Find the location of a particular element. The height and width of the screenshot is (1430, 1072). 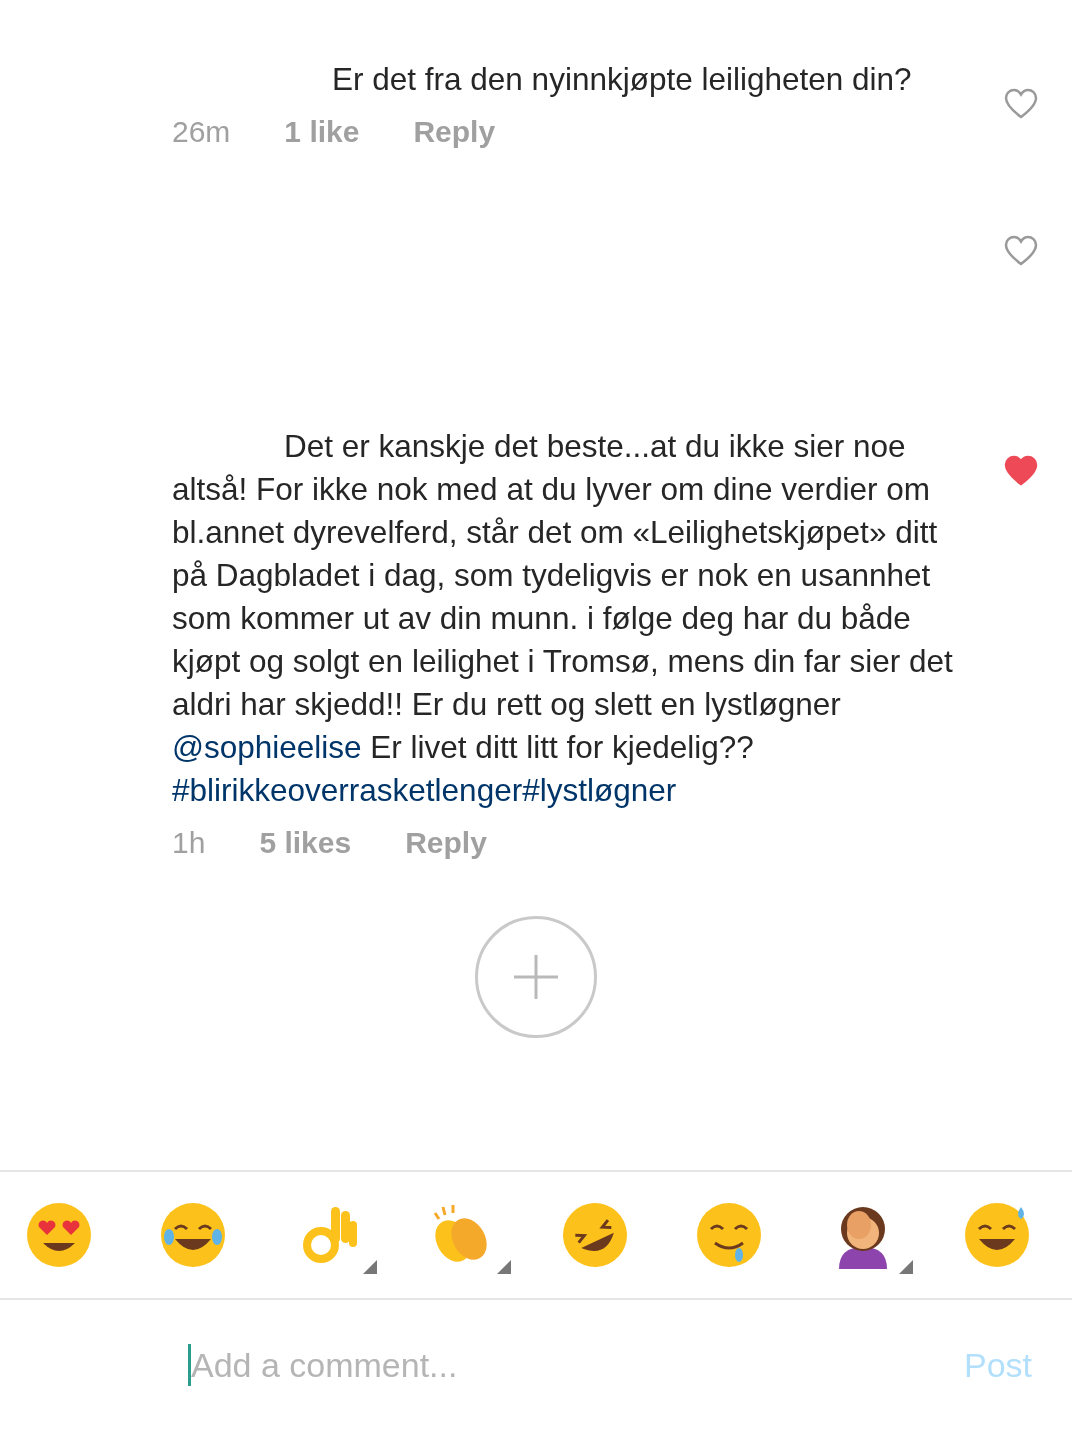

comment-text: Er det fra den nyinnkjøpte leiligheten din? is located at coordinates (622, 79).